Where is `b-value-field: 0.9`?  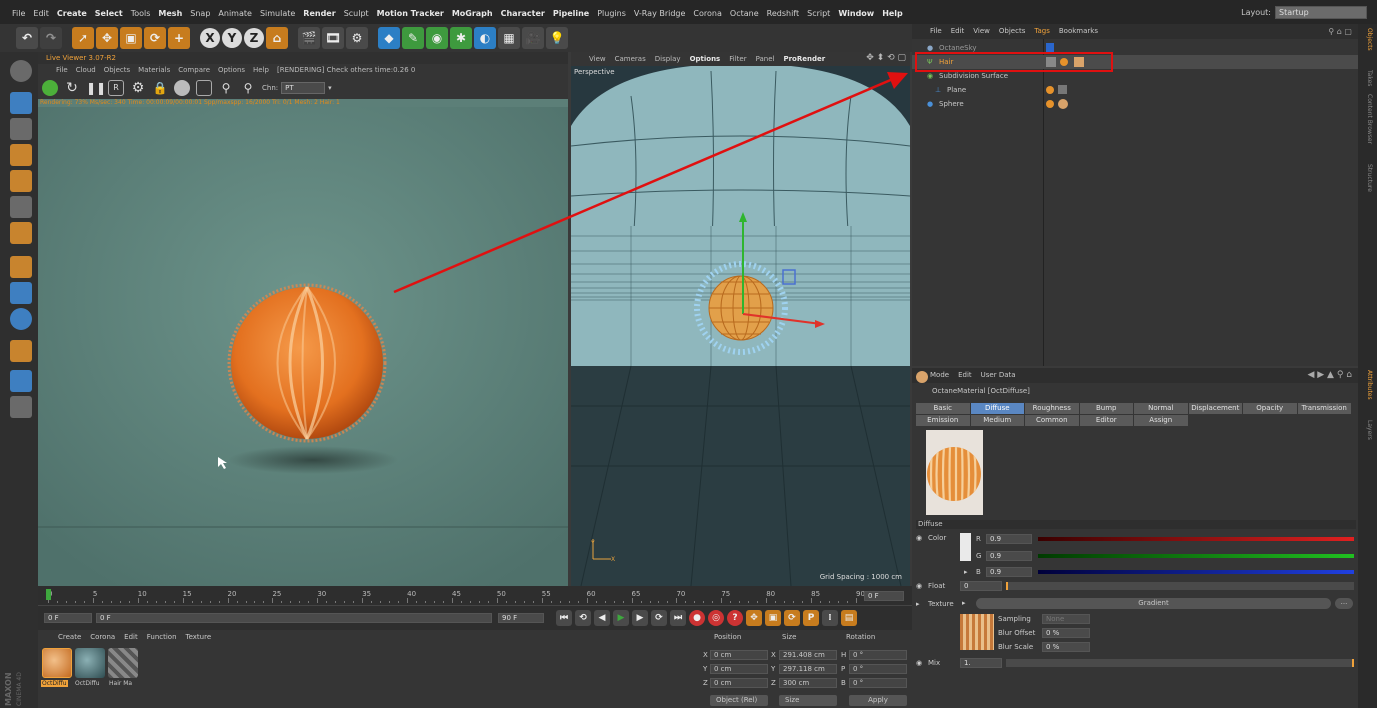 b-value-field: 0.9 is located at coordinates (1009, 572).